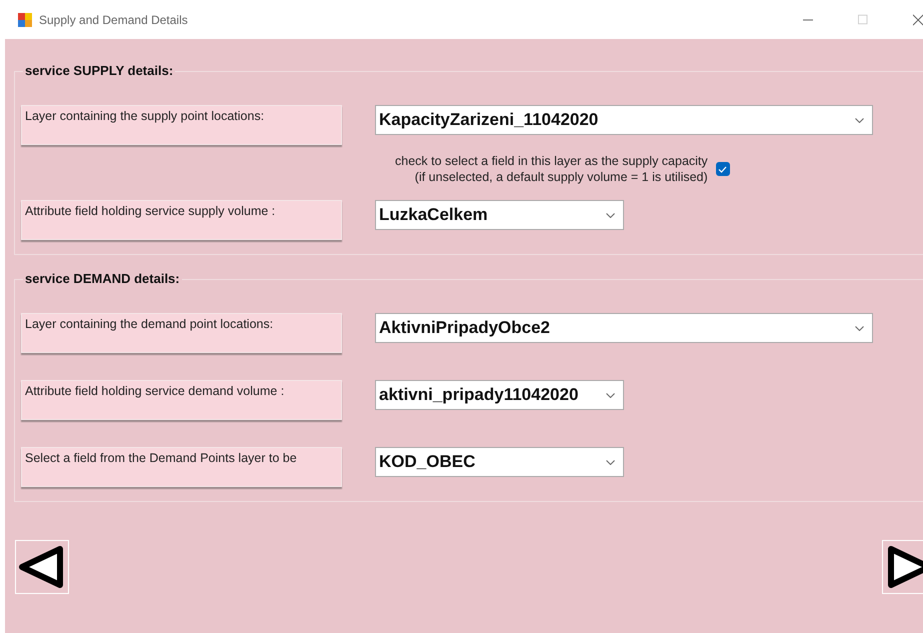 The height and width of the screenshot is (633, 923). I want to click on field-label: Layer containing the supply point locations:, so click(181, 125).